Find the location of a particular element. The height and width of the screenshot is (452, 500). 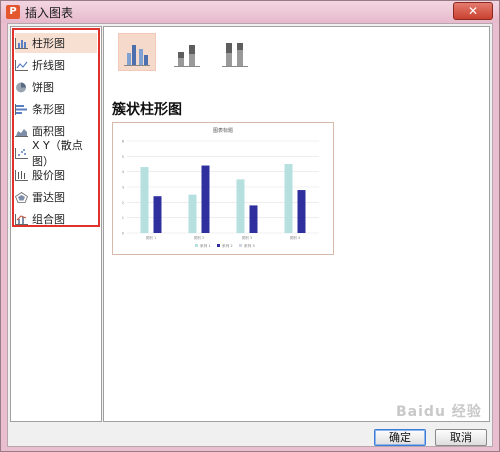

y-tick-label: 0 is located at coordinates (123, 234).